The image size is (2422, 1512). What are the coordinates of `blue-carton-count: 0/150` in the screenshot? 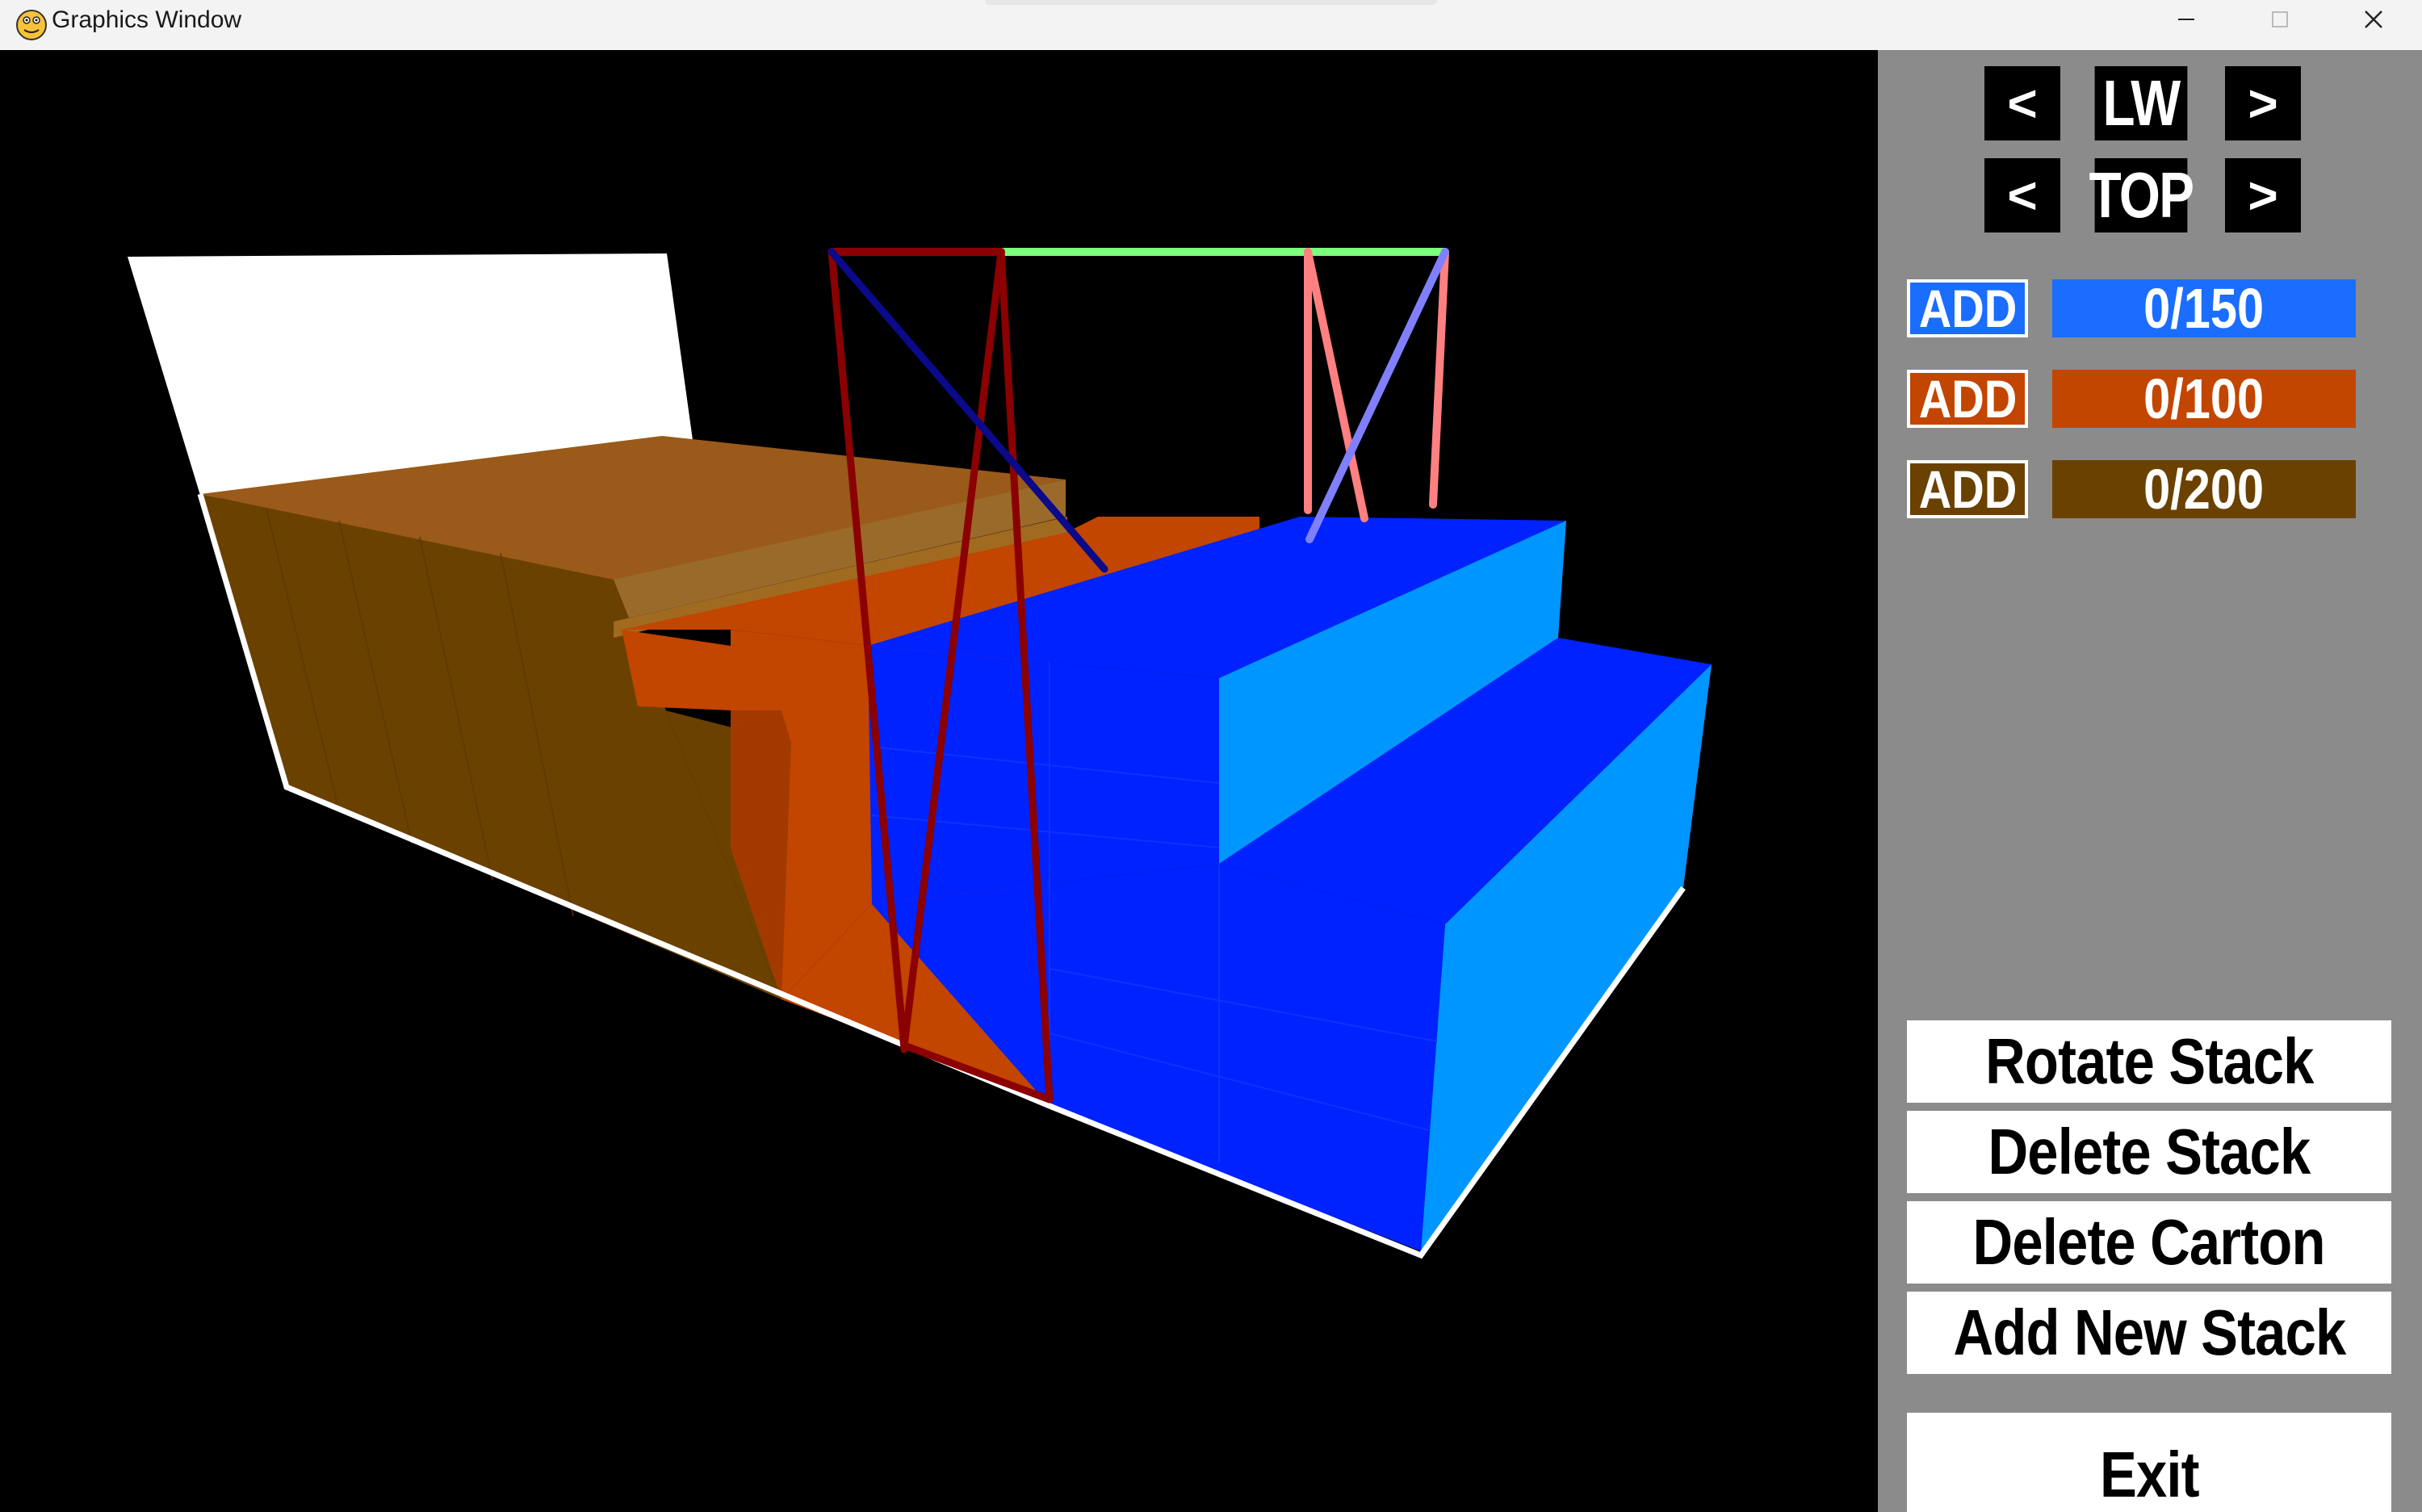 It's located at (2204, 308).